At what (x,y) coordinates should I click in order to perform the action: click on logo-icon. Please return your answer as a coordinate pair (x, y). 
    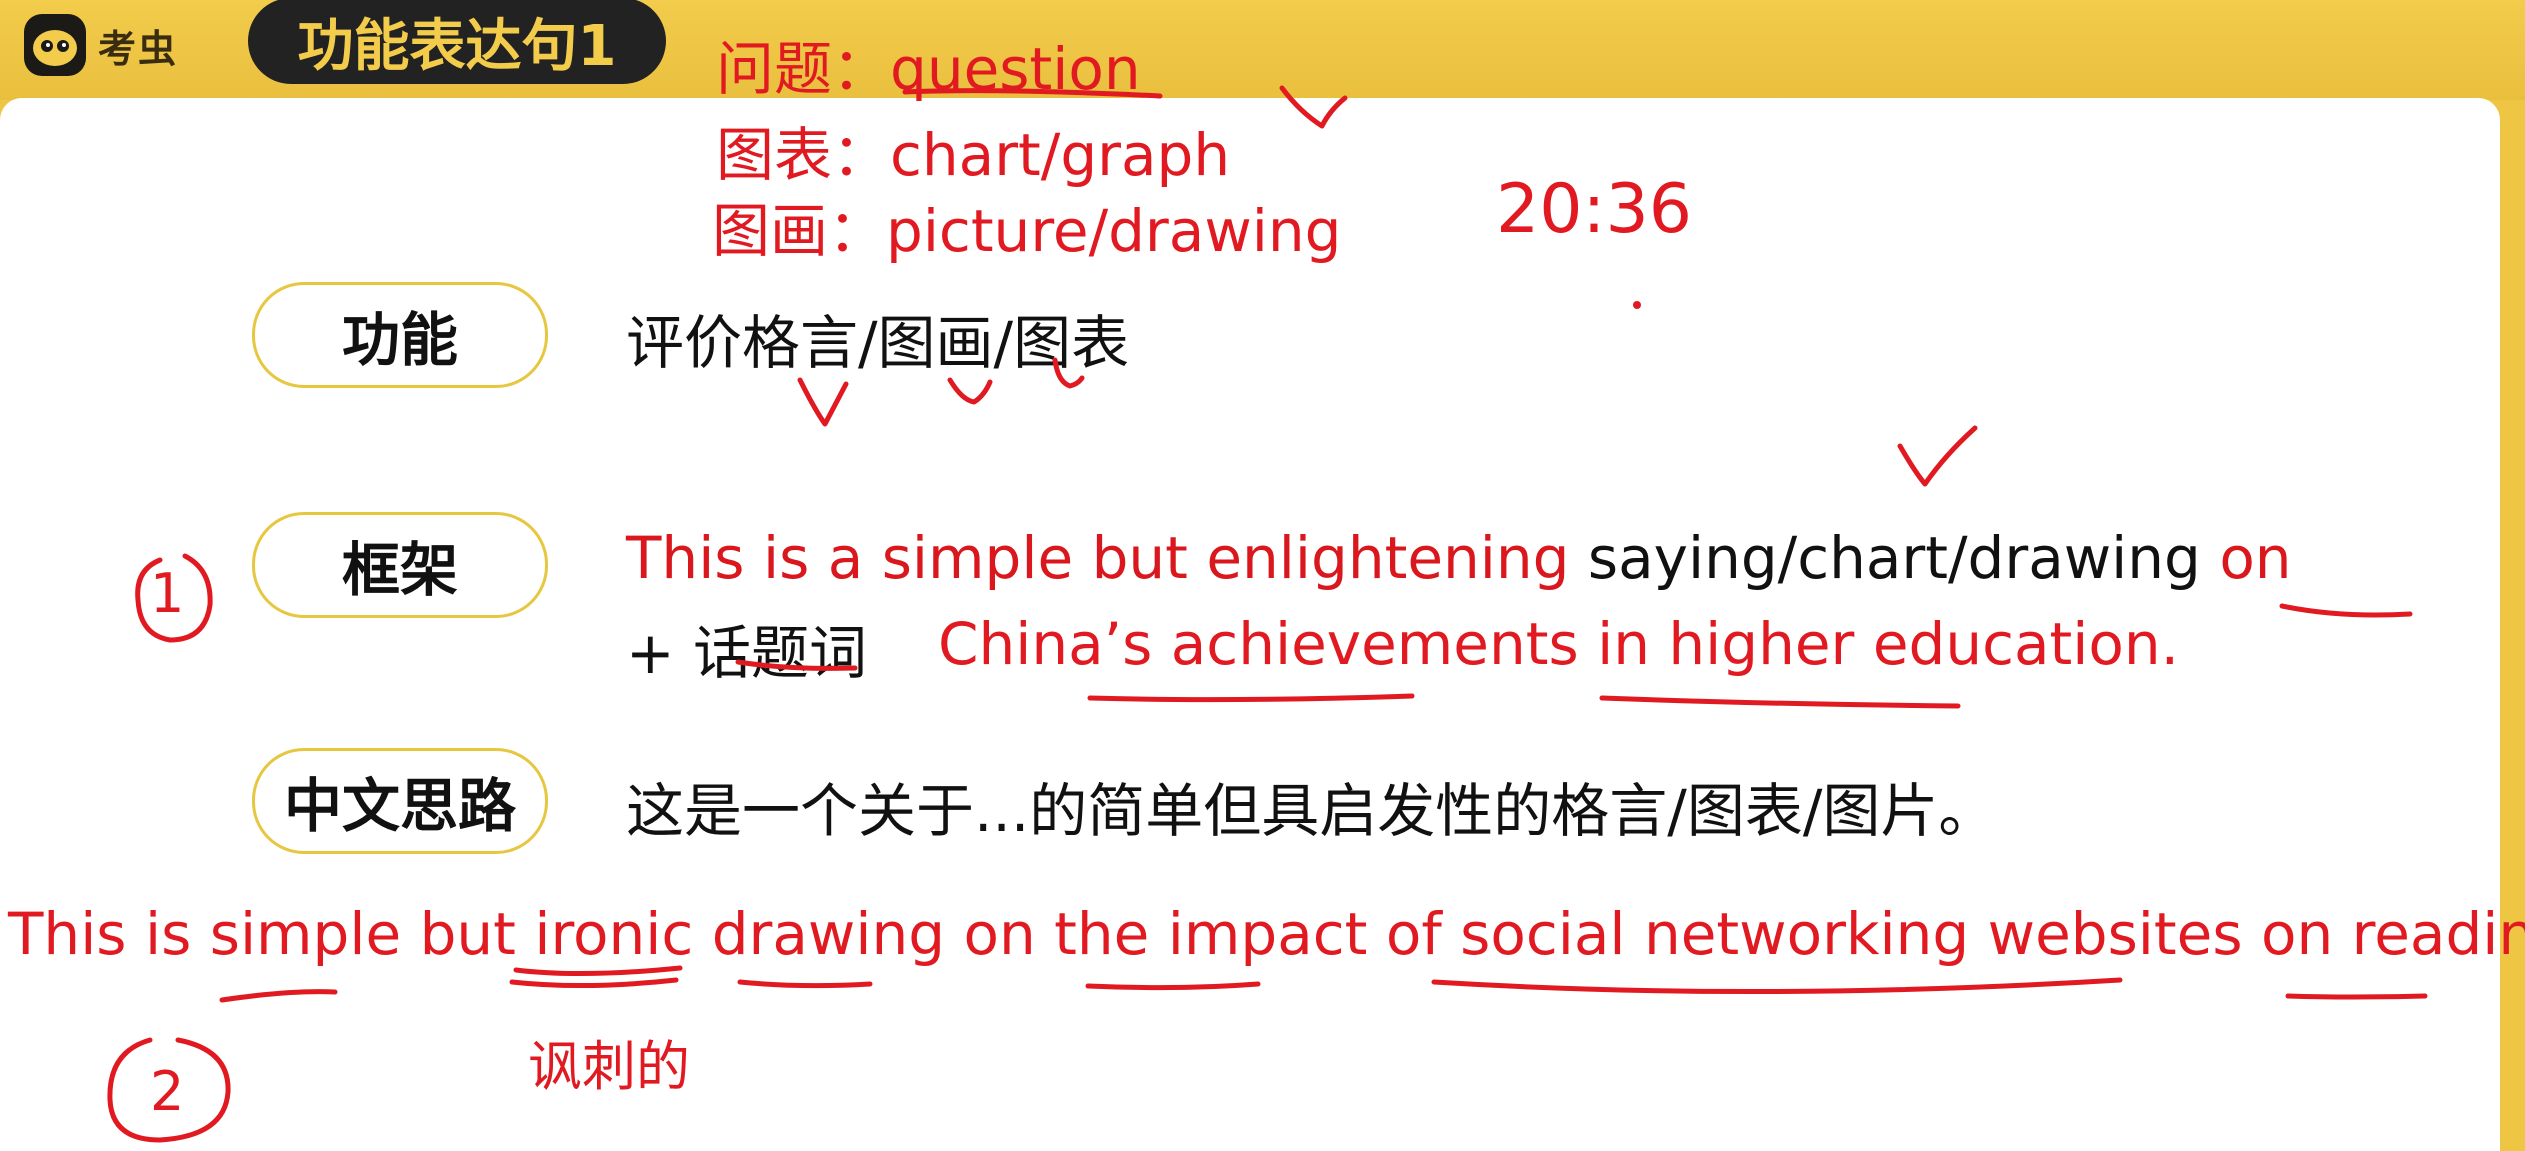
    Looking at the image, I should click on (55, 45).